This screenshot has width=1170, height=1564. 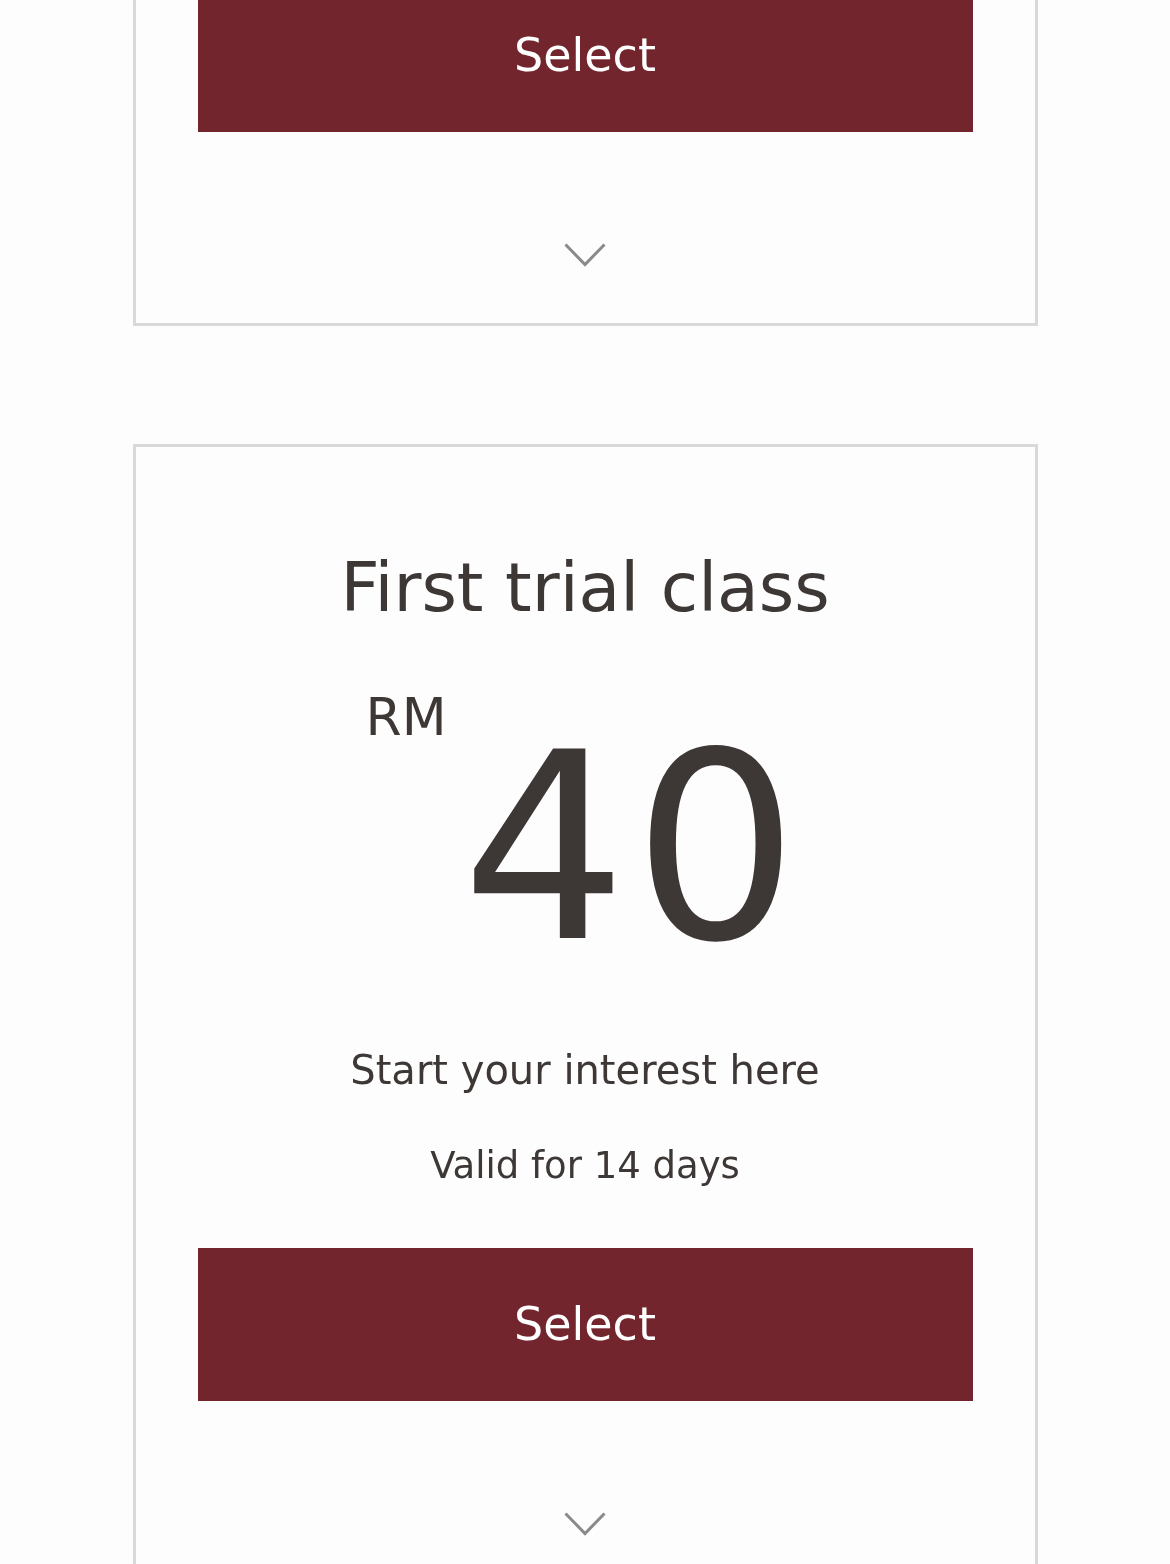 What do you see at coordinates (406, 716) in the screenshot?
I see `currency-label: RM` at bounding box center [406, 716].